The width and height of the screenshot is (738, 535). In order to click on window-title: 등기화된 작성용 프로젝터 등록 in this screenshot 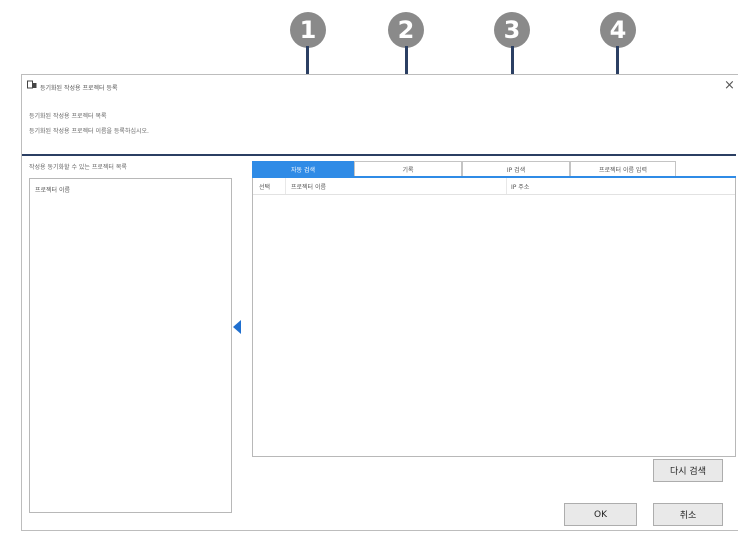, I will do `click(79, 88)`.